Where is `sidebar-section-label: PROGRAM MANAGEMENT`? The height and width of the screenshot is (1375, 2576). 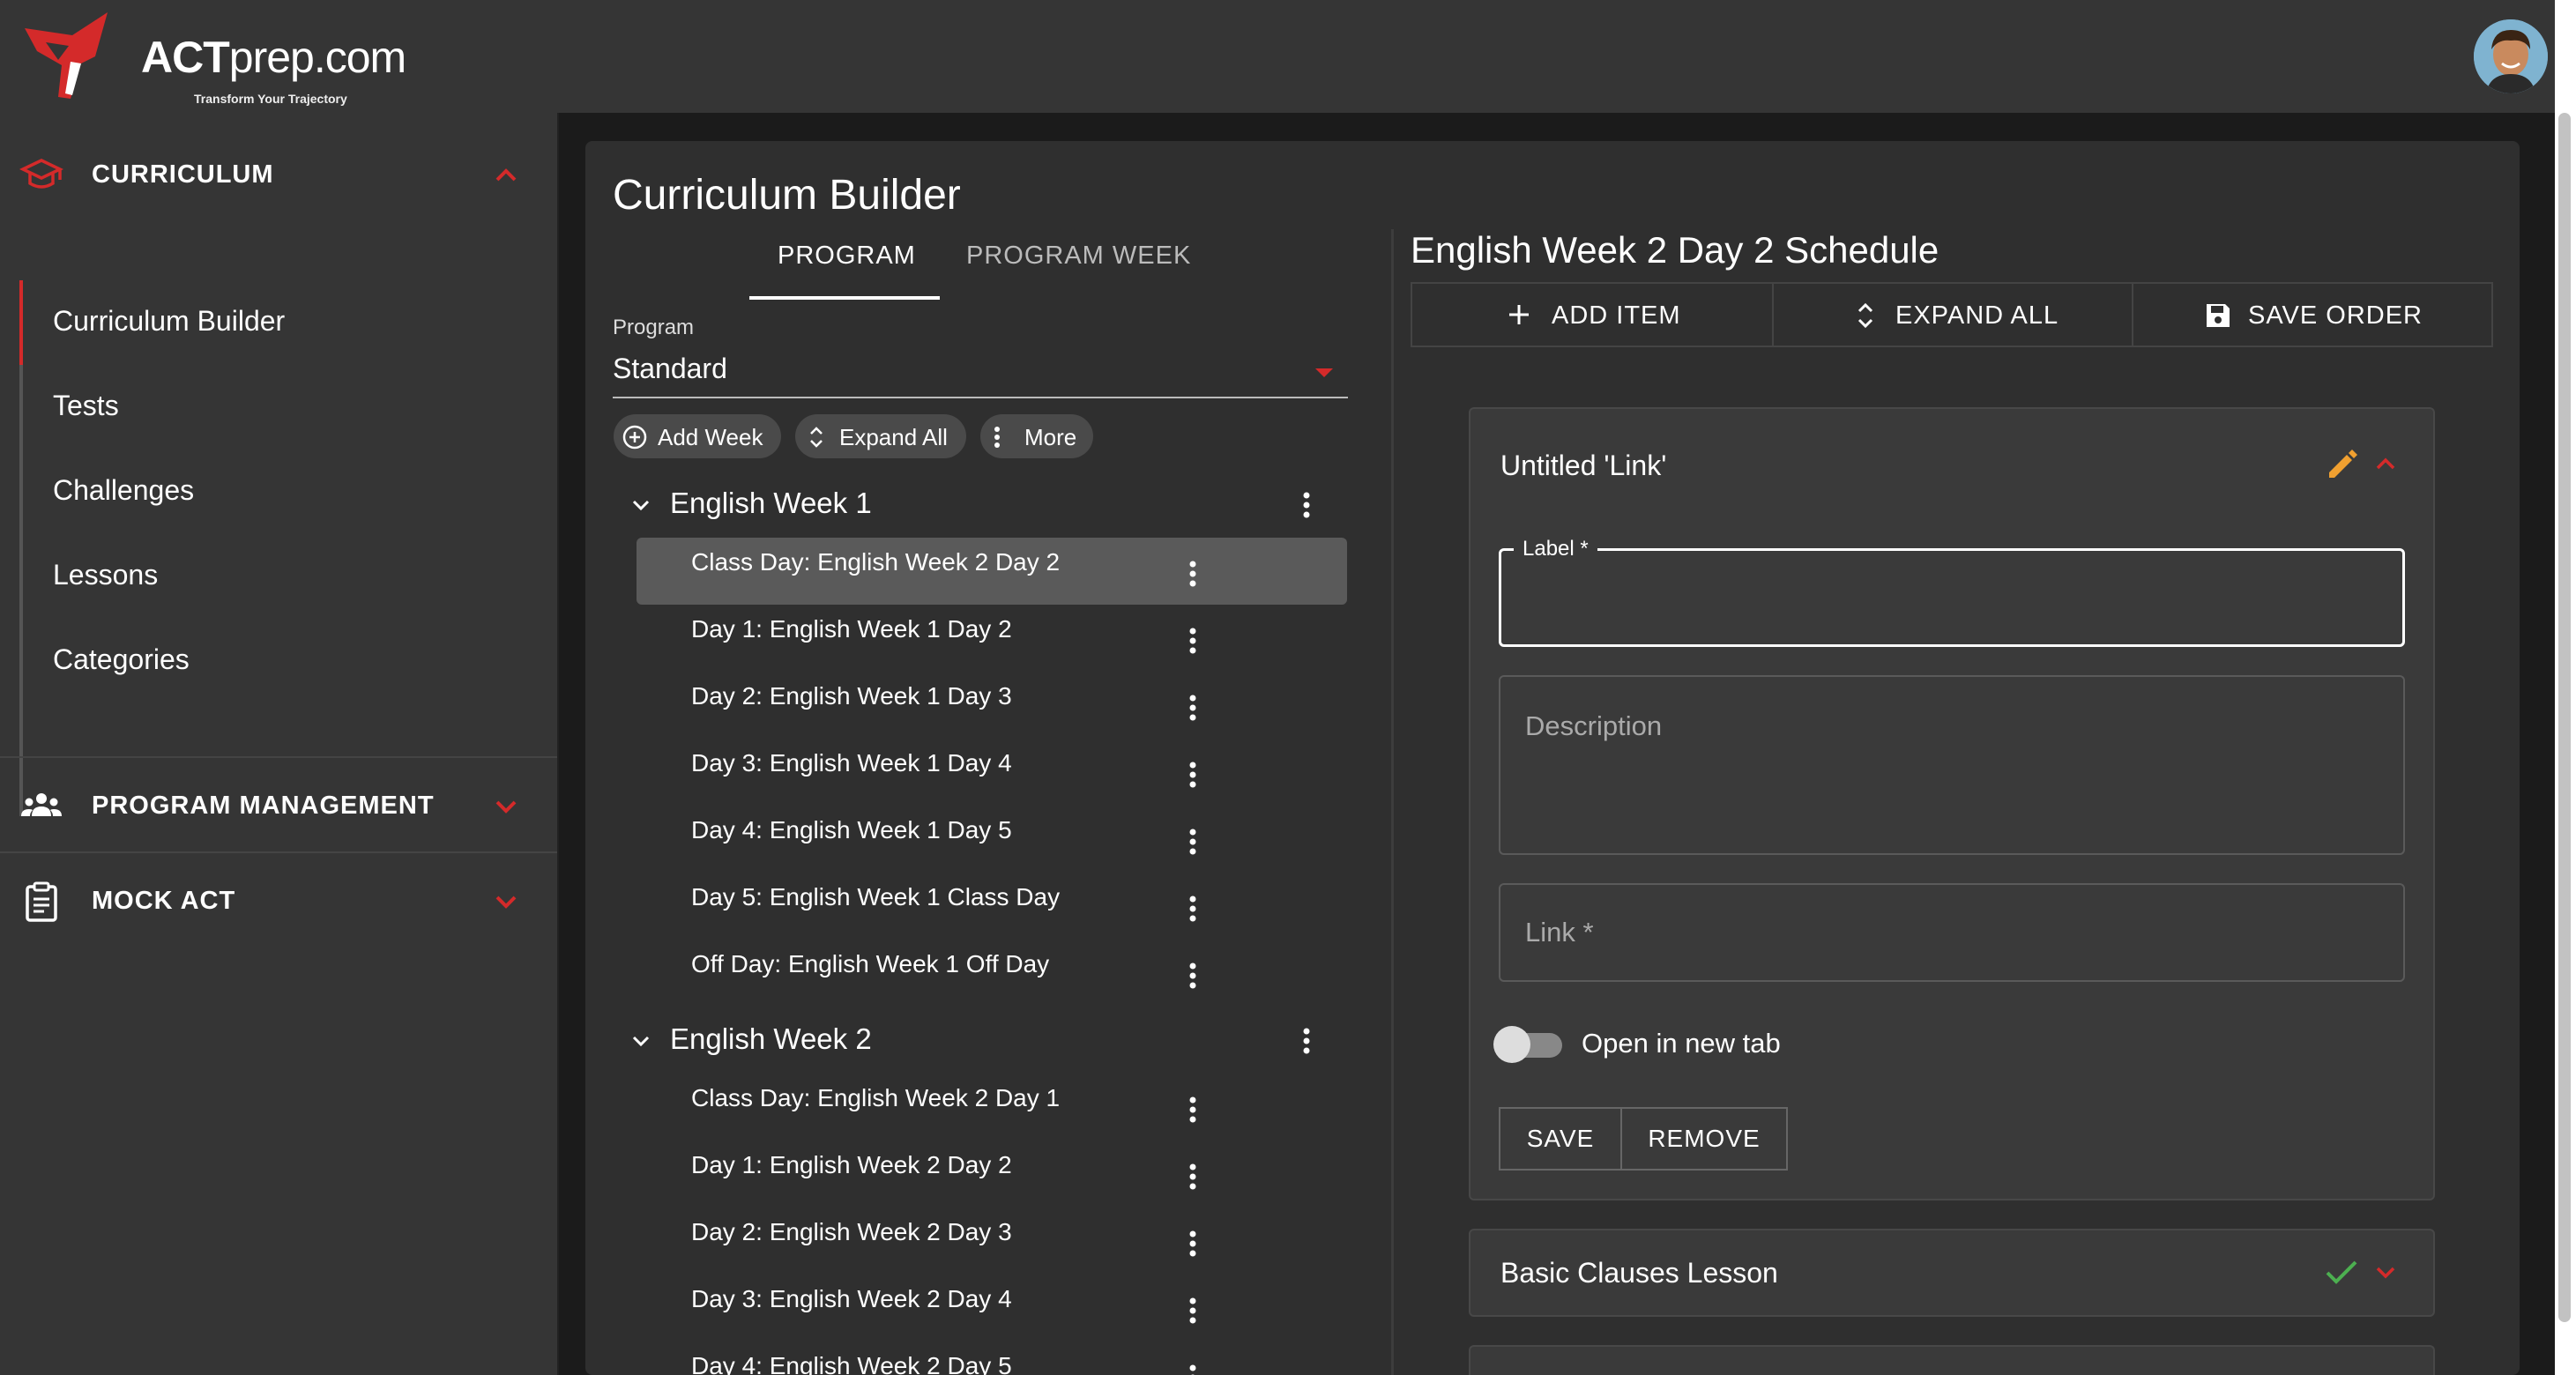 sidebar-section-label: PROGRAM MANAGEMENT is located at coordinates (263, 806).